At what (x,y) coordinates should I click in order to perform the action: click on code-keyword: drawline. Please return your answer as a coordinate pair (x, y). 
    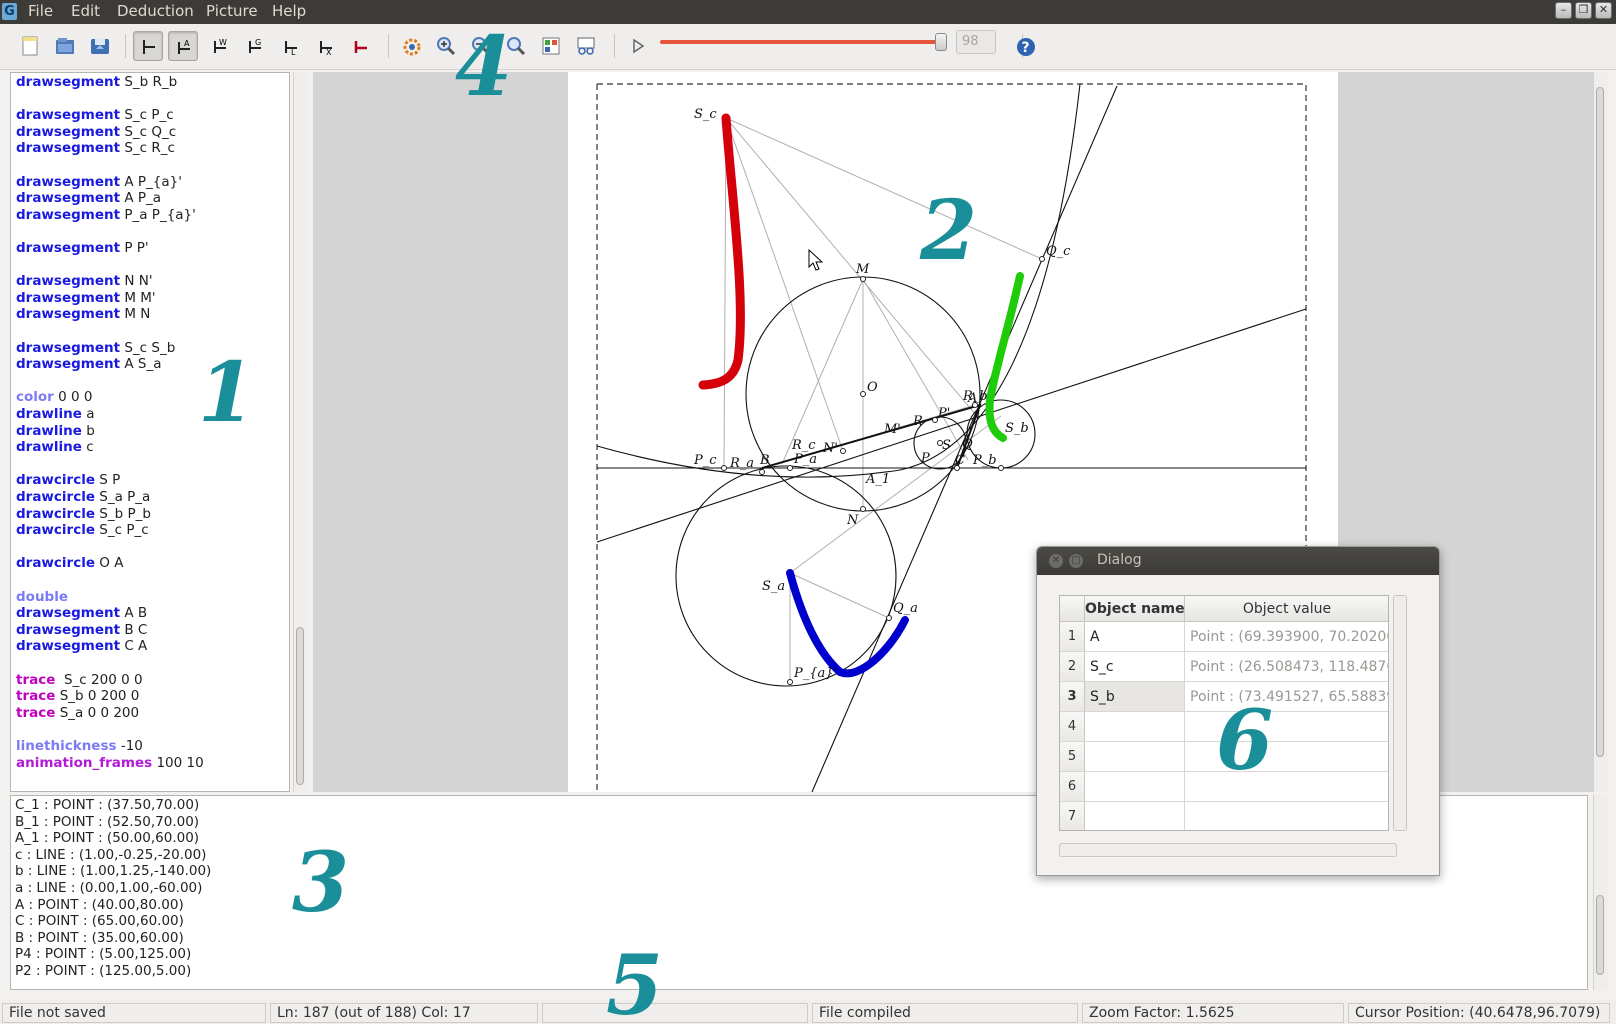
    Looking at the image, I should click on (49, 430).